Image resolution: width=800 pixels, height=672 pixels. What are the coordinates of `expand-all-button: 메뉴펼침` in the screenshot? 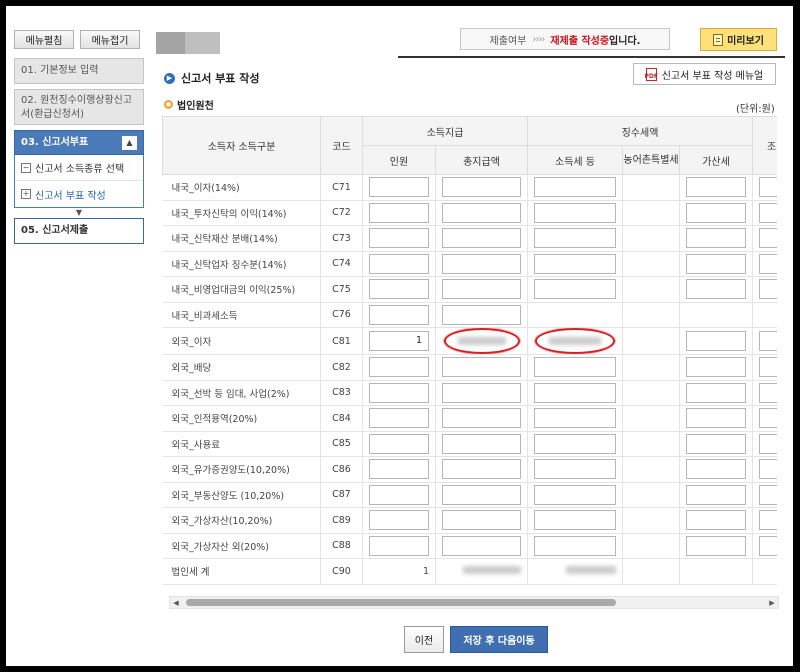 It's located at (44, 39).